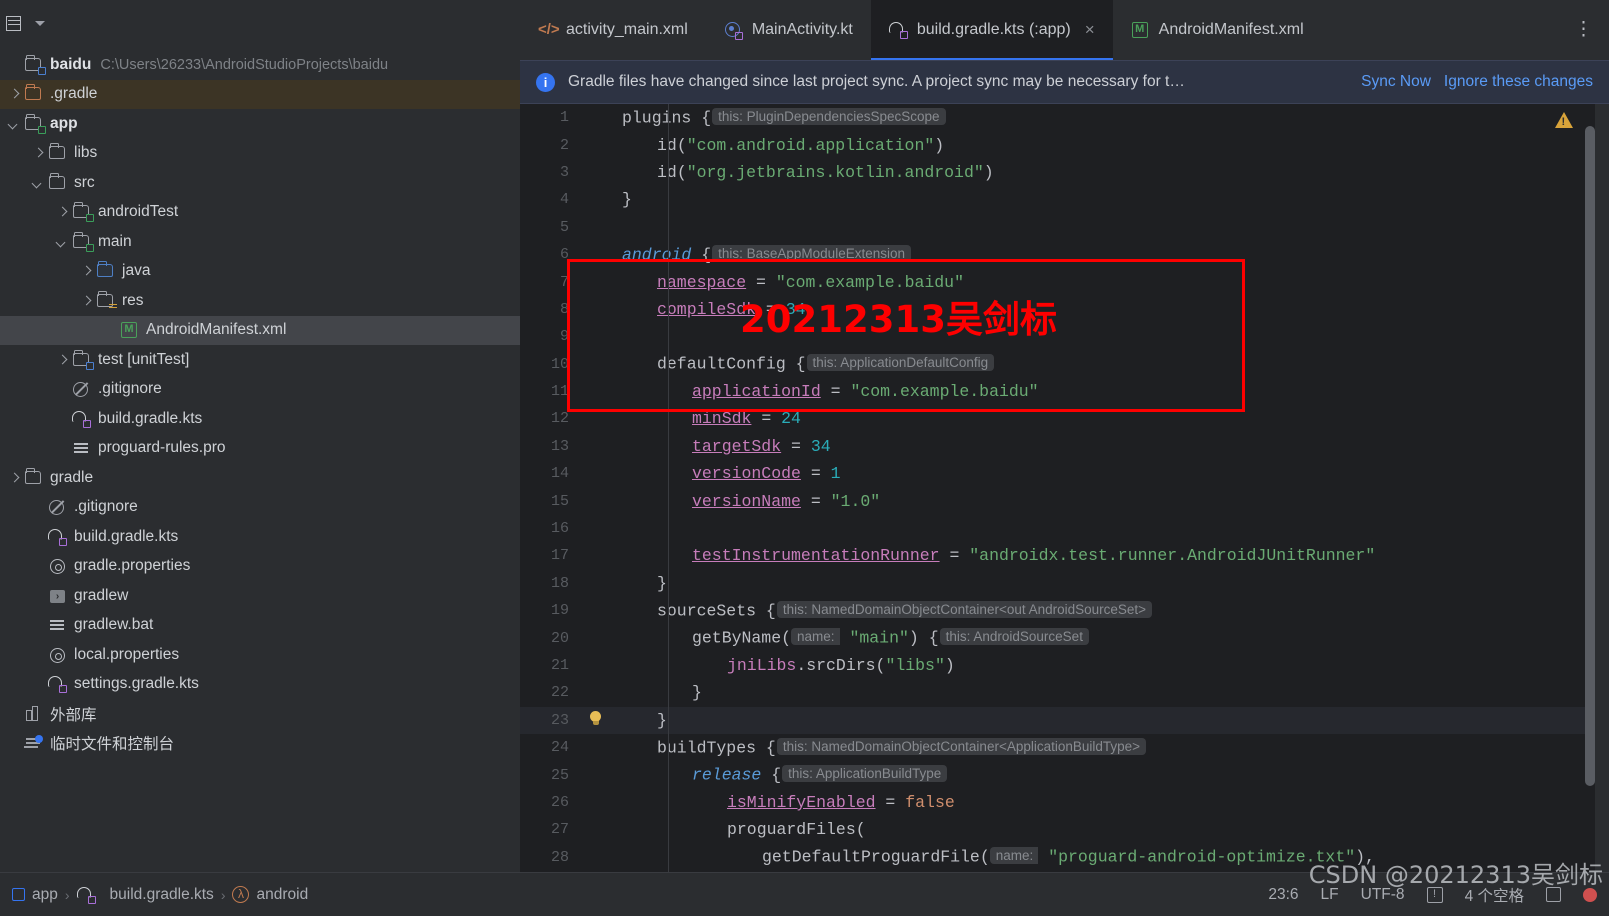 The width and height of the screenshot is (1609, 916). I want to click on breadcrumb-label: app, so click(45, 894).